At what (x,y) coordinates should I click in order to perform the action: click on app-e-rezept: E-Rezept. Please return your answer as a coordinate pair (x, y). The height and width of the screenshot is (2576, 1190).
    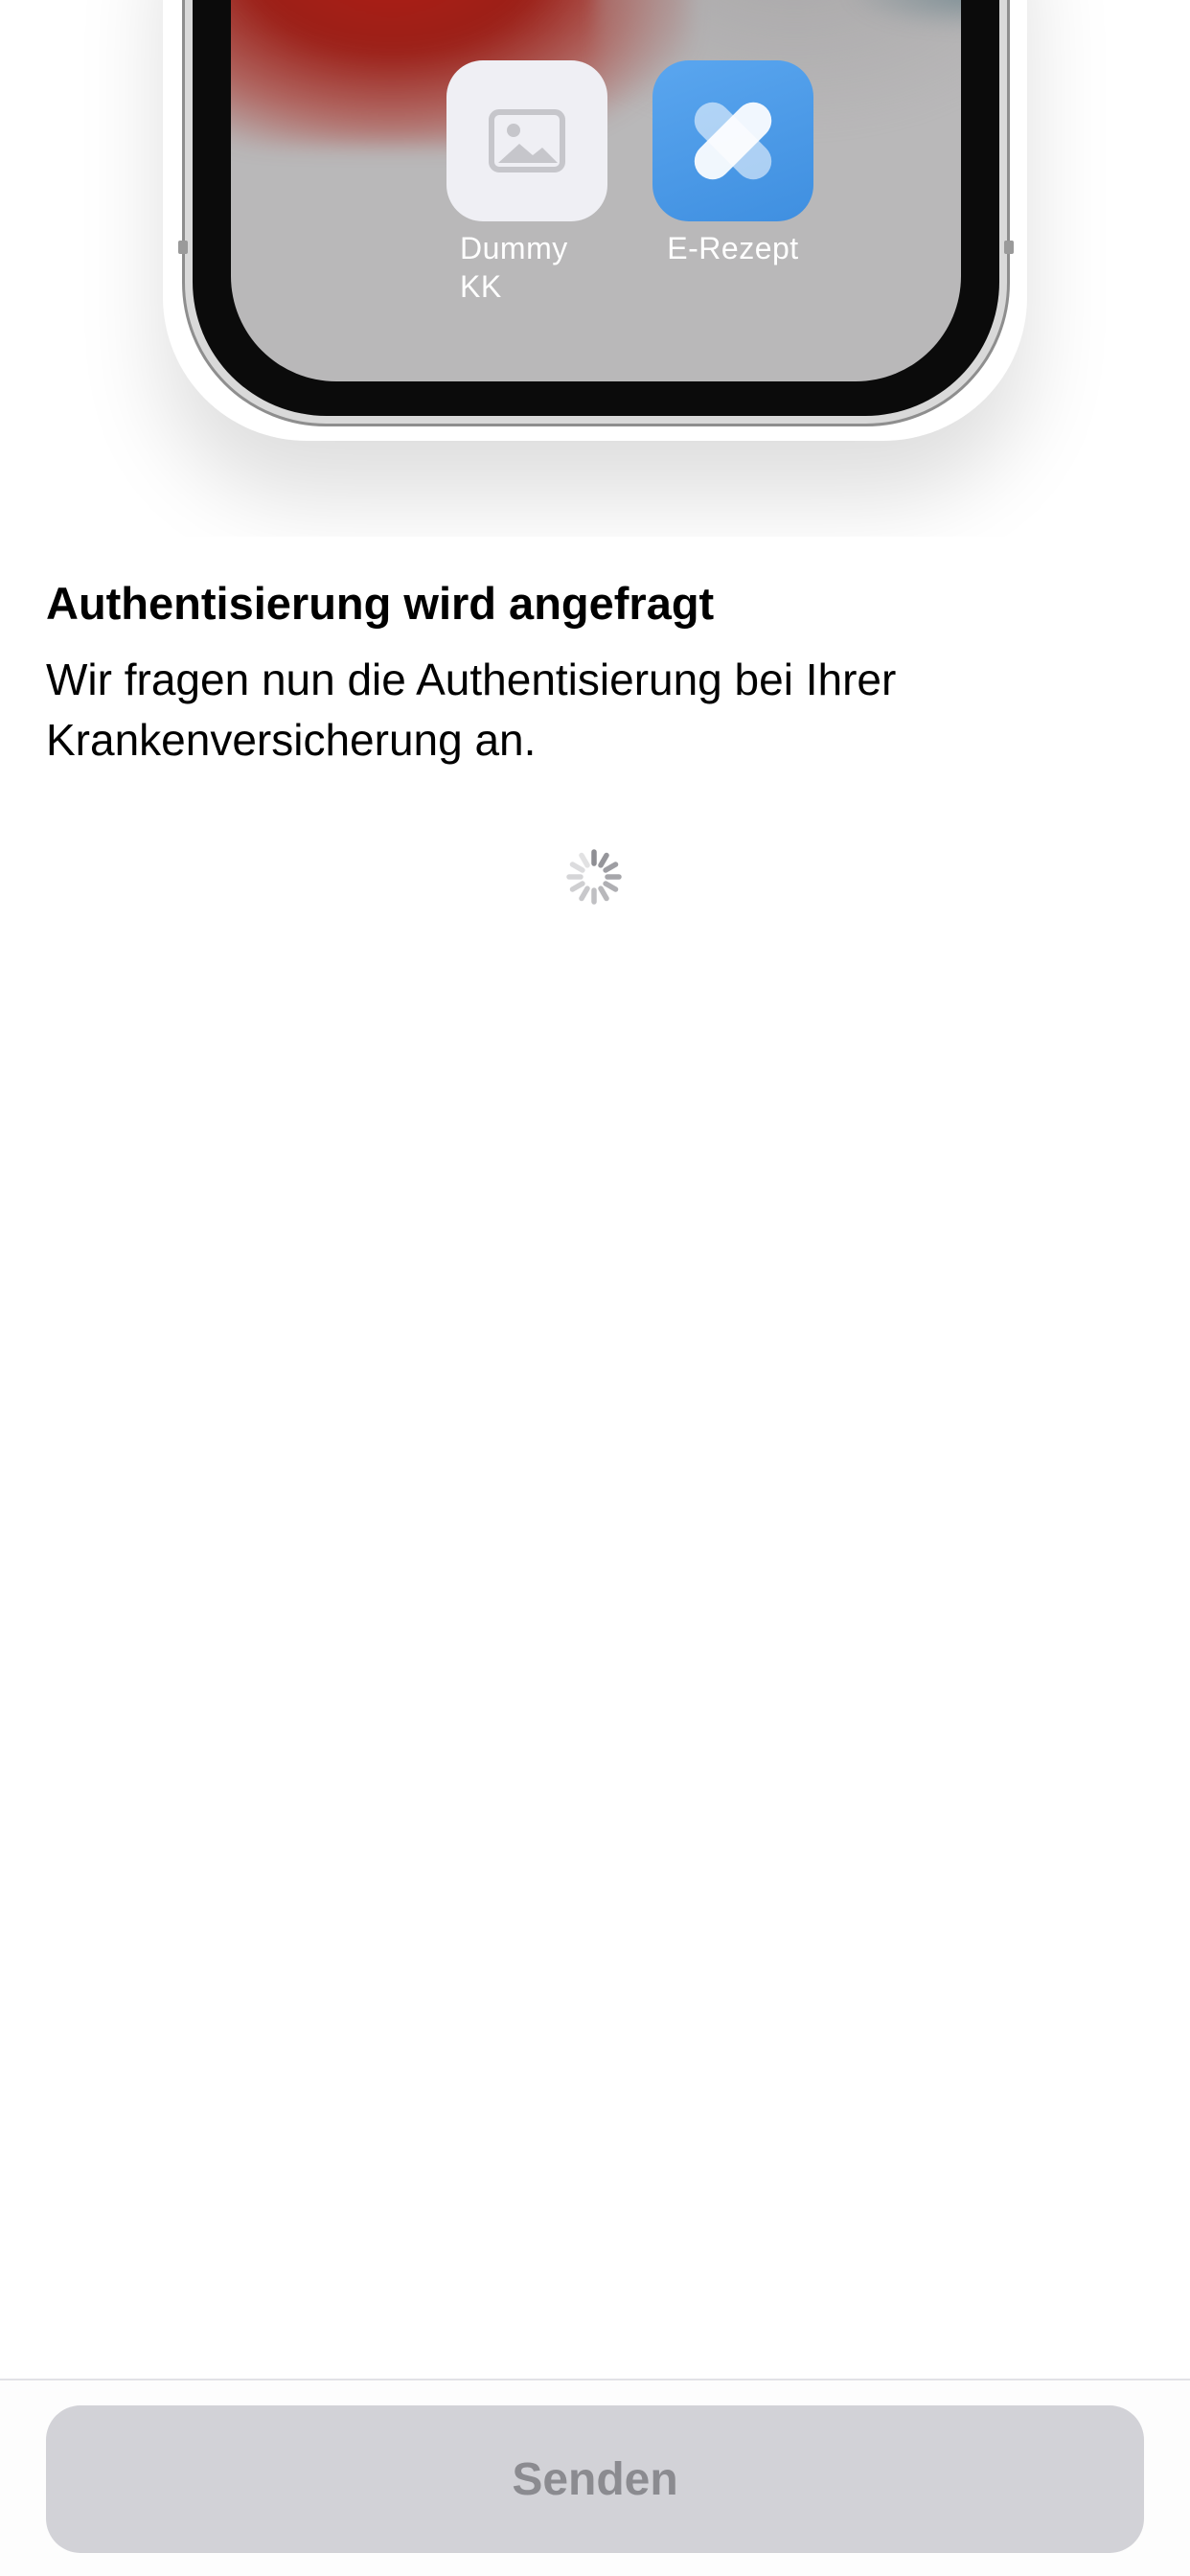
    Looking at the image, I should click on (732, 163).